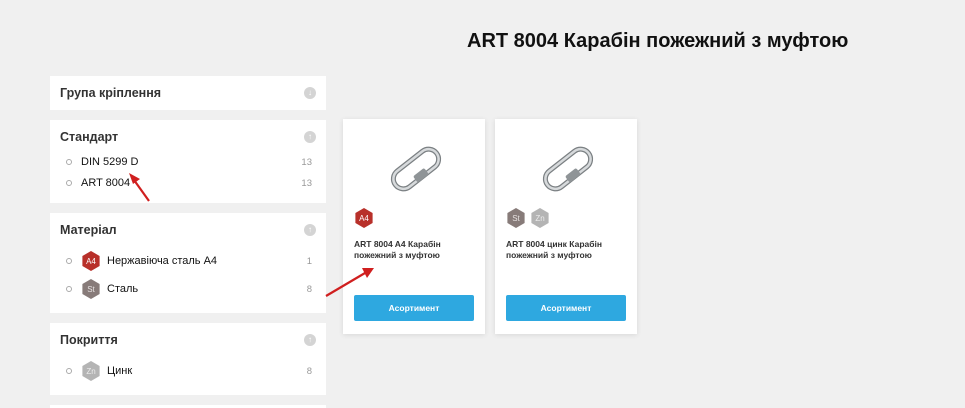 This screenshot has width=965, height=408. I want to click on filter-option-stainless-a4: A4 Нержавіюча сталь A4 1, so click(188, 261).